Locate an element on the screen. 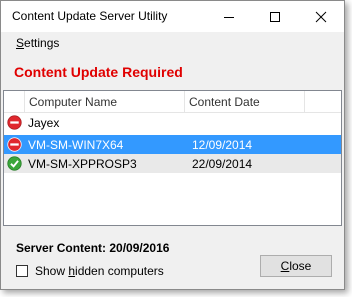  show-hidden-label-post: idden computers is located at coordinates (119, 271).